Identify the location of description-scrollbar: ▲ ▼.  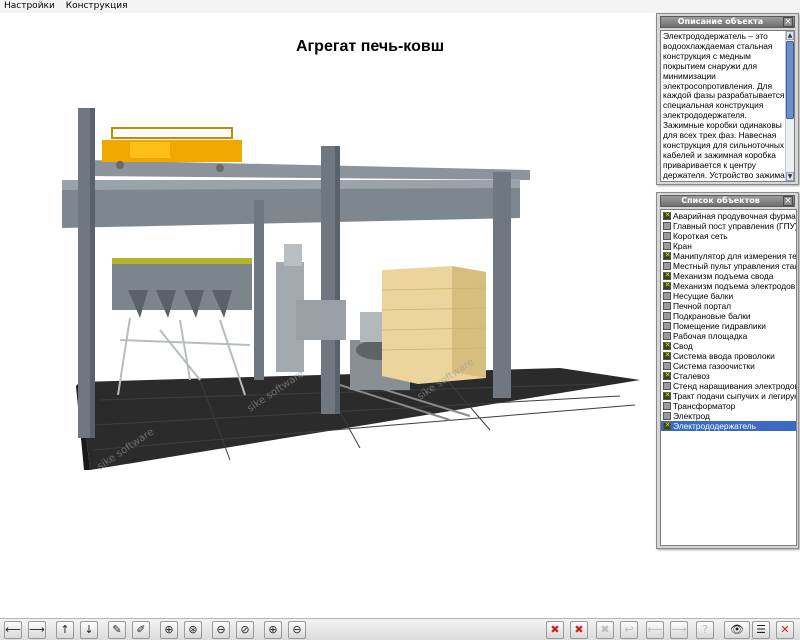
(789, 106).